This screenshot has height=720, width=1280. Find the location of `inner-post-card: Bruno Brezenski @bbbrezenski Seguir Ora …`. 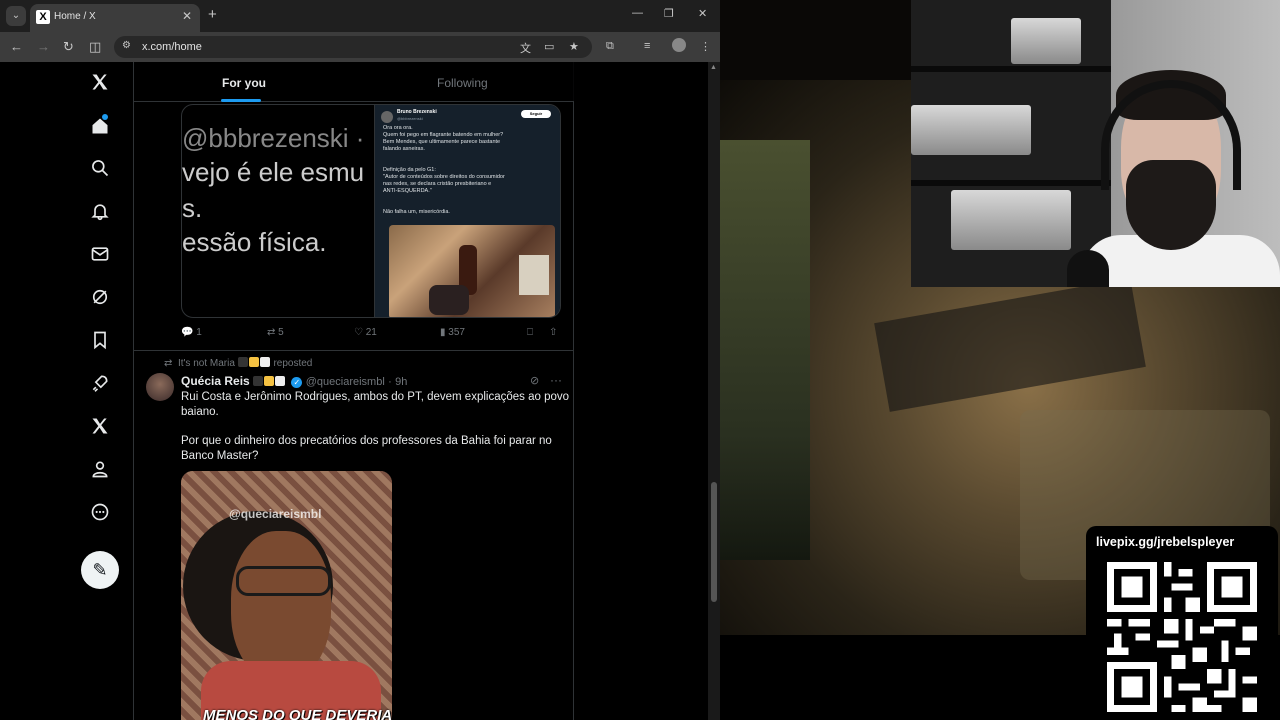

inner-post-card: Bruno Brezenski @bbbrezenski Seguir Ora … is located at coordinates (467, 211).